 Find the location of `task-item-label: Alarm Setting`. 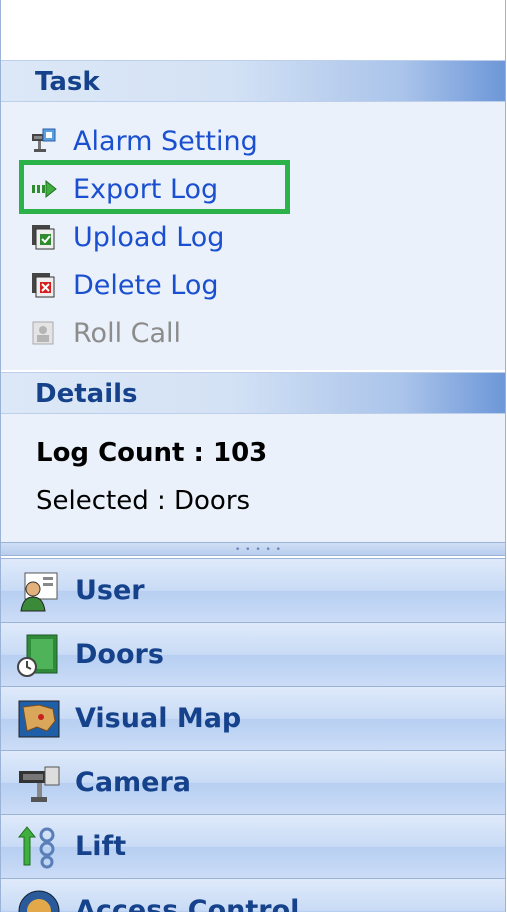

task-item-label: Alarm Setting is located at coordinates (165, 141).